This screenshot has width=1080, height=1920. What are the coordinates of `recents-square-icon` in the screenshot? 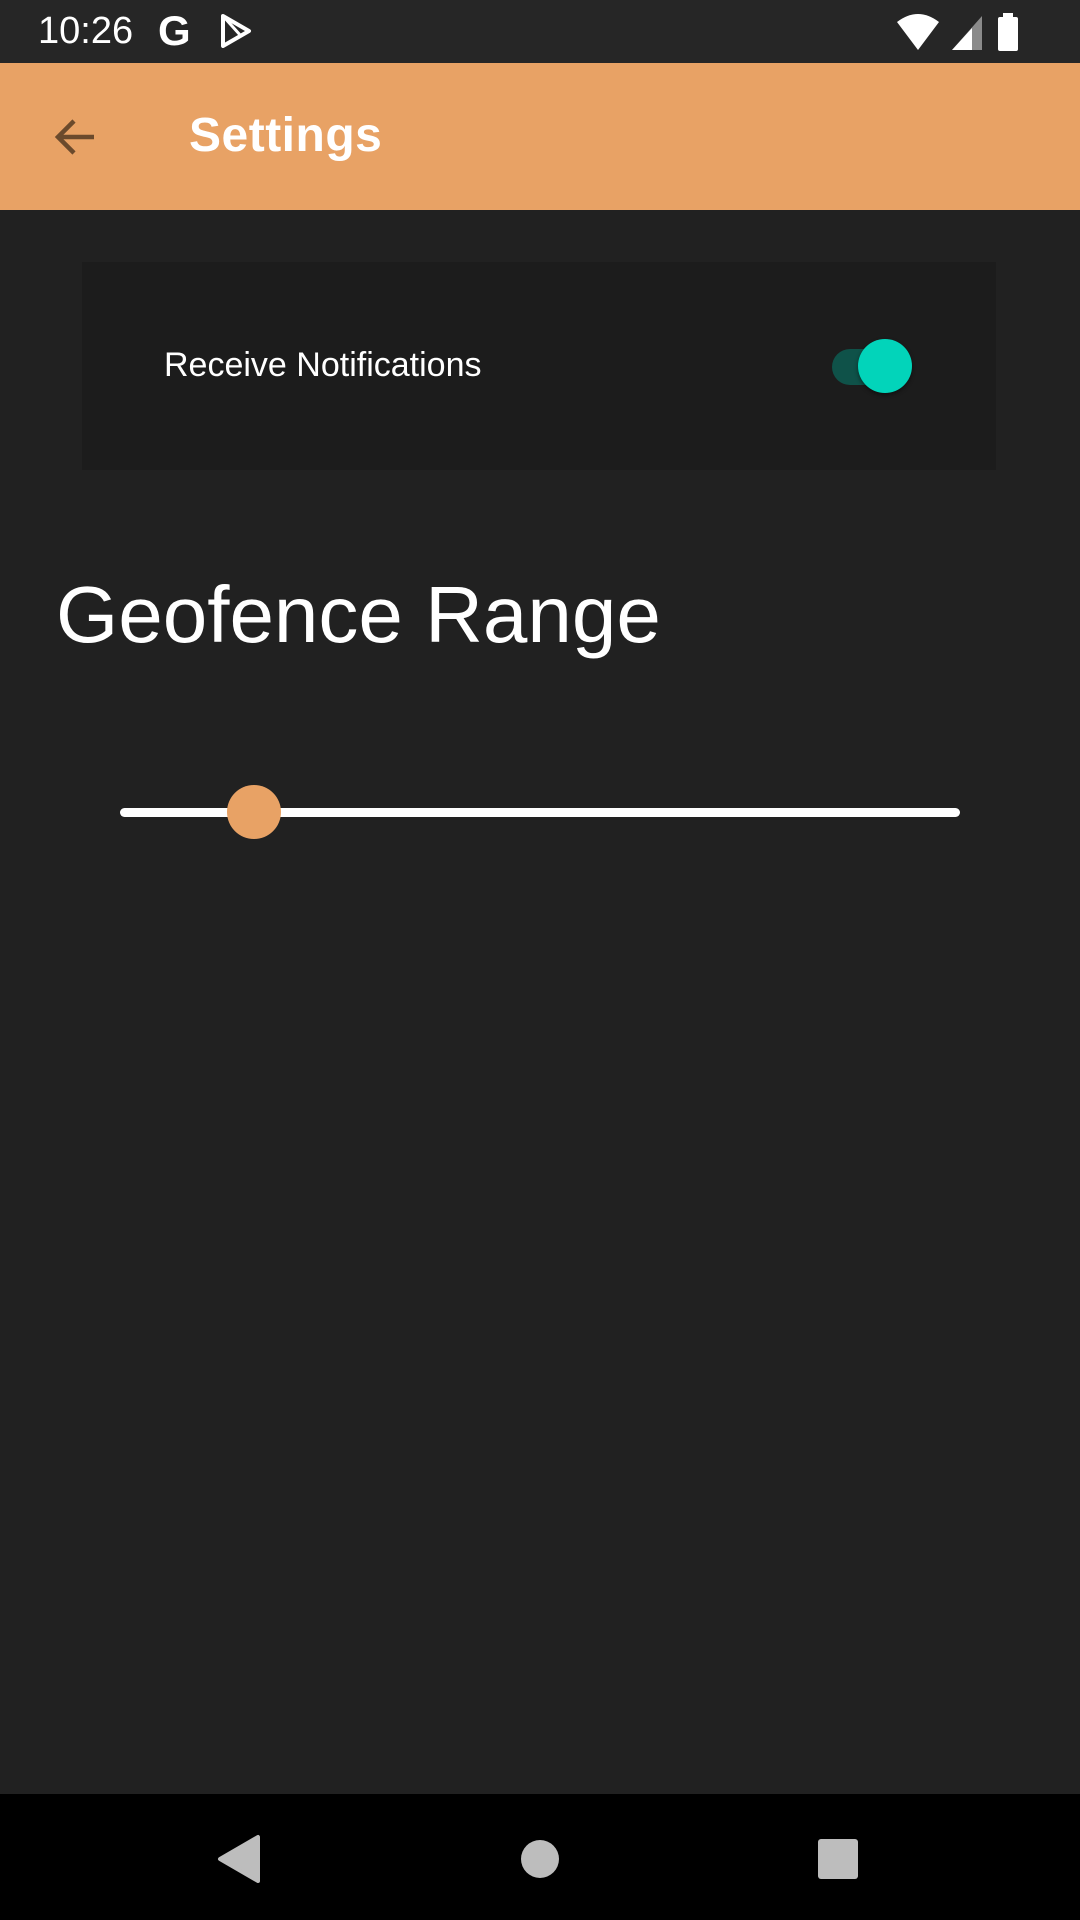 It's located at (838, 1859).